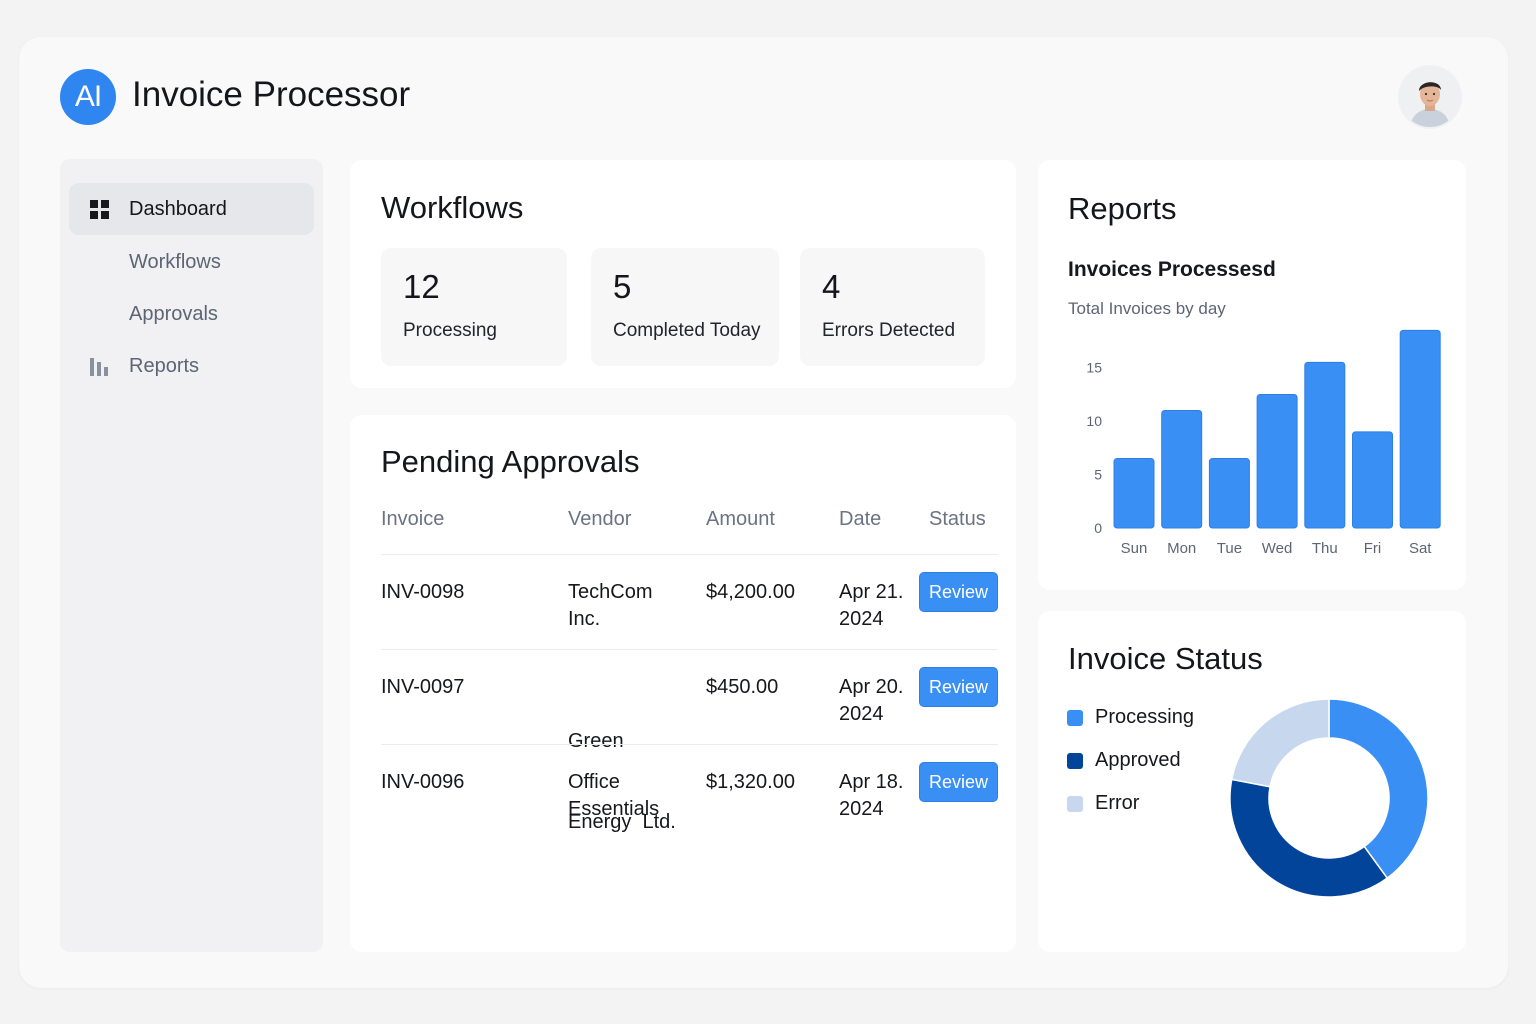 This screenshot has height=1024, width=1536. I want to click on user-avatar, so click(1430, 97).